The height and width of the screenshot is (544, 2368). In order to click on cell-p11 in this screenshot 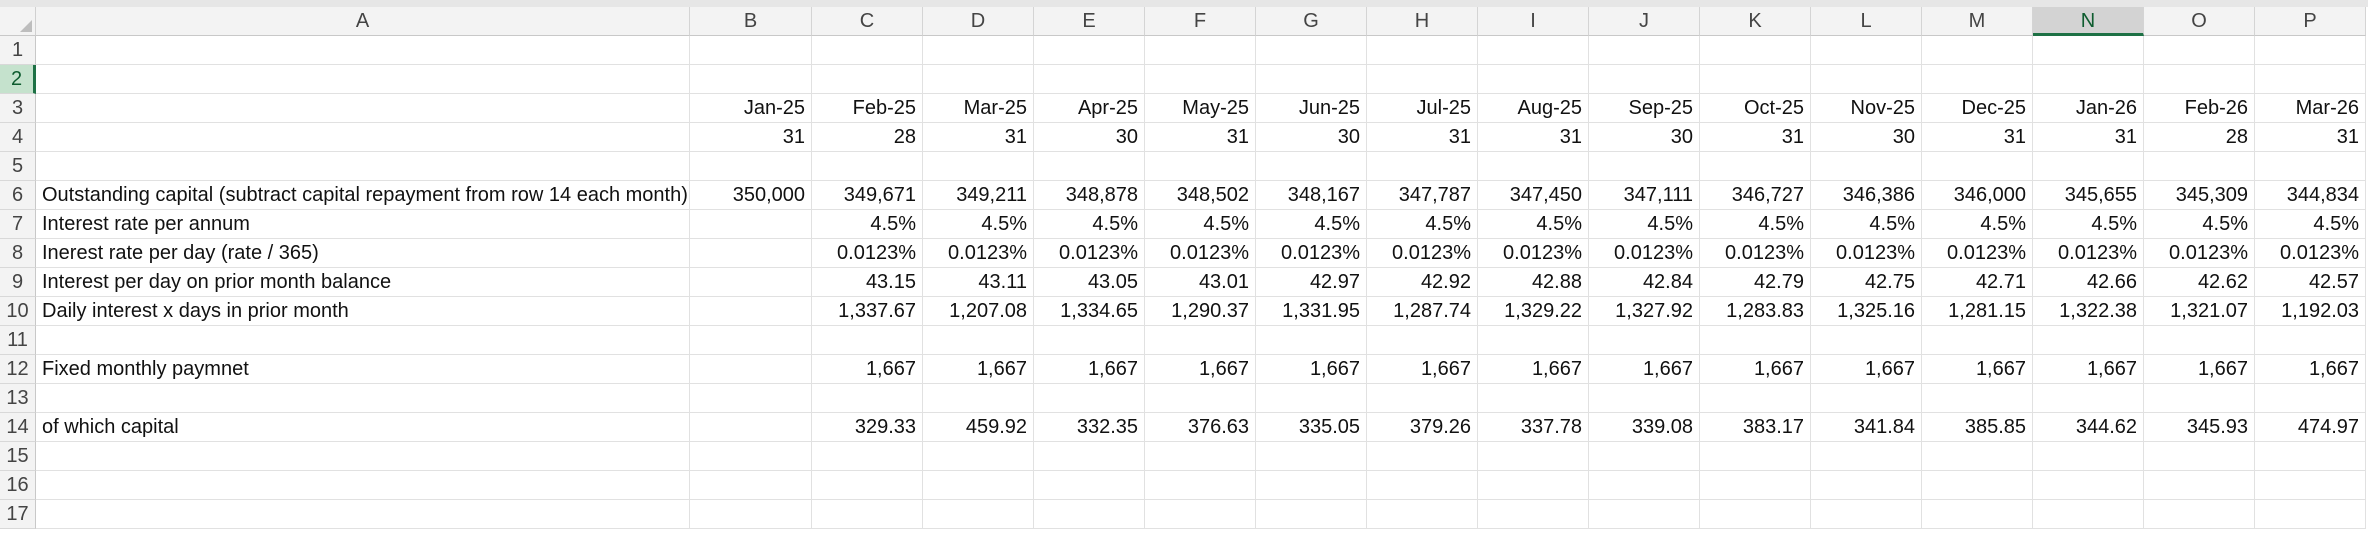, I will do `click(2310, 340)`.